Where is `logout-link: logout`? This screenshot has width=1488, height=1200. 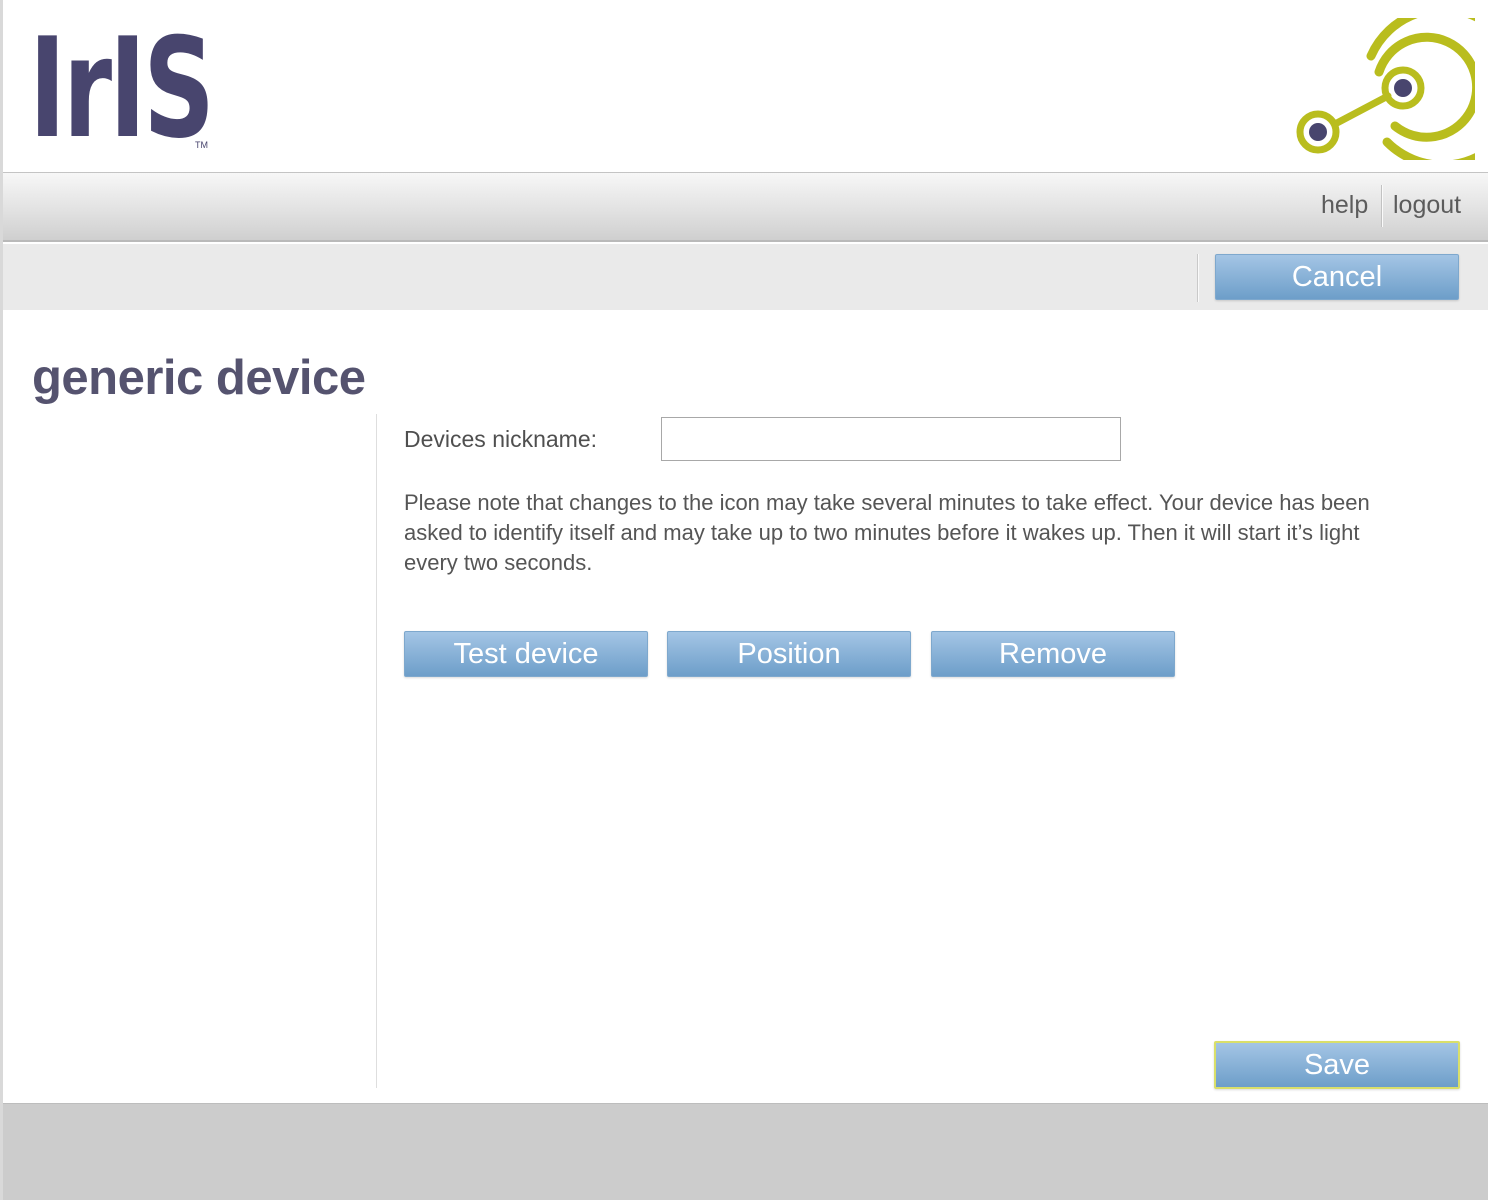 logout-link: logout is located at coordinates (1427, 205).